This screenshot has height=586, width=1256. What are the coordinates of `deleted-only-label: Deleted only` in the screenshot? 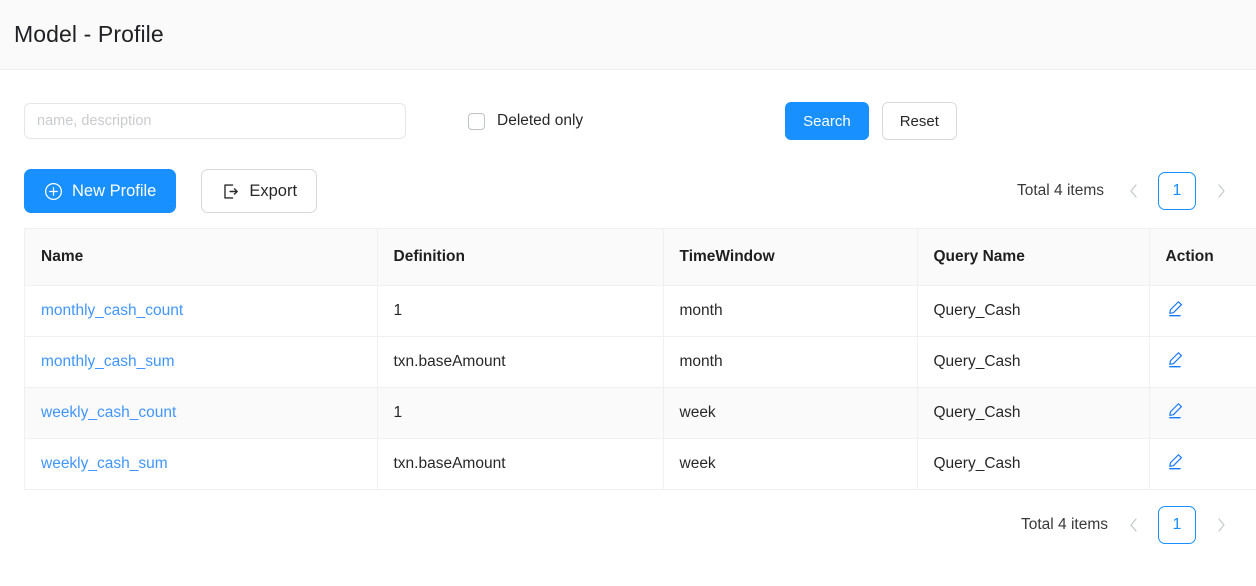 It's located at (540, 120).